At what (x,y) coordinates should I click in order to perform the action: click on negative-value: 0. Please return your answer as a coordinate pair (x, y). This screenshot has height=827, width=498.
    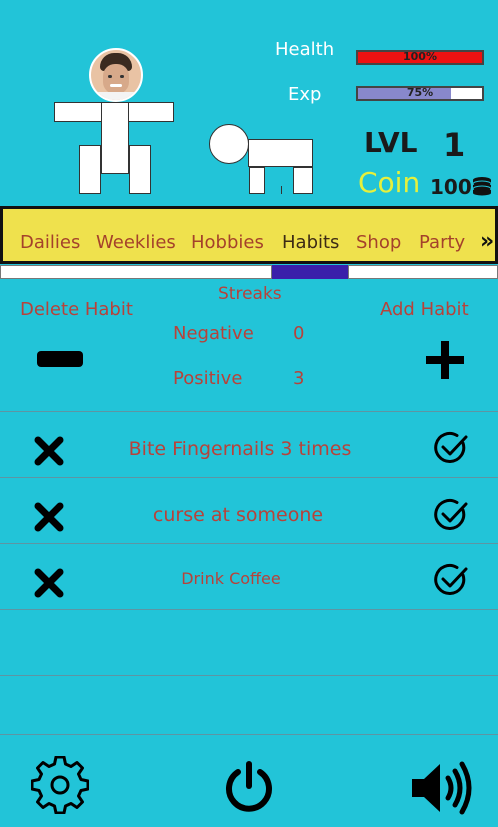
    Looking at the image, I should click on (299, 333).